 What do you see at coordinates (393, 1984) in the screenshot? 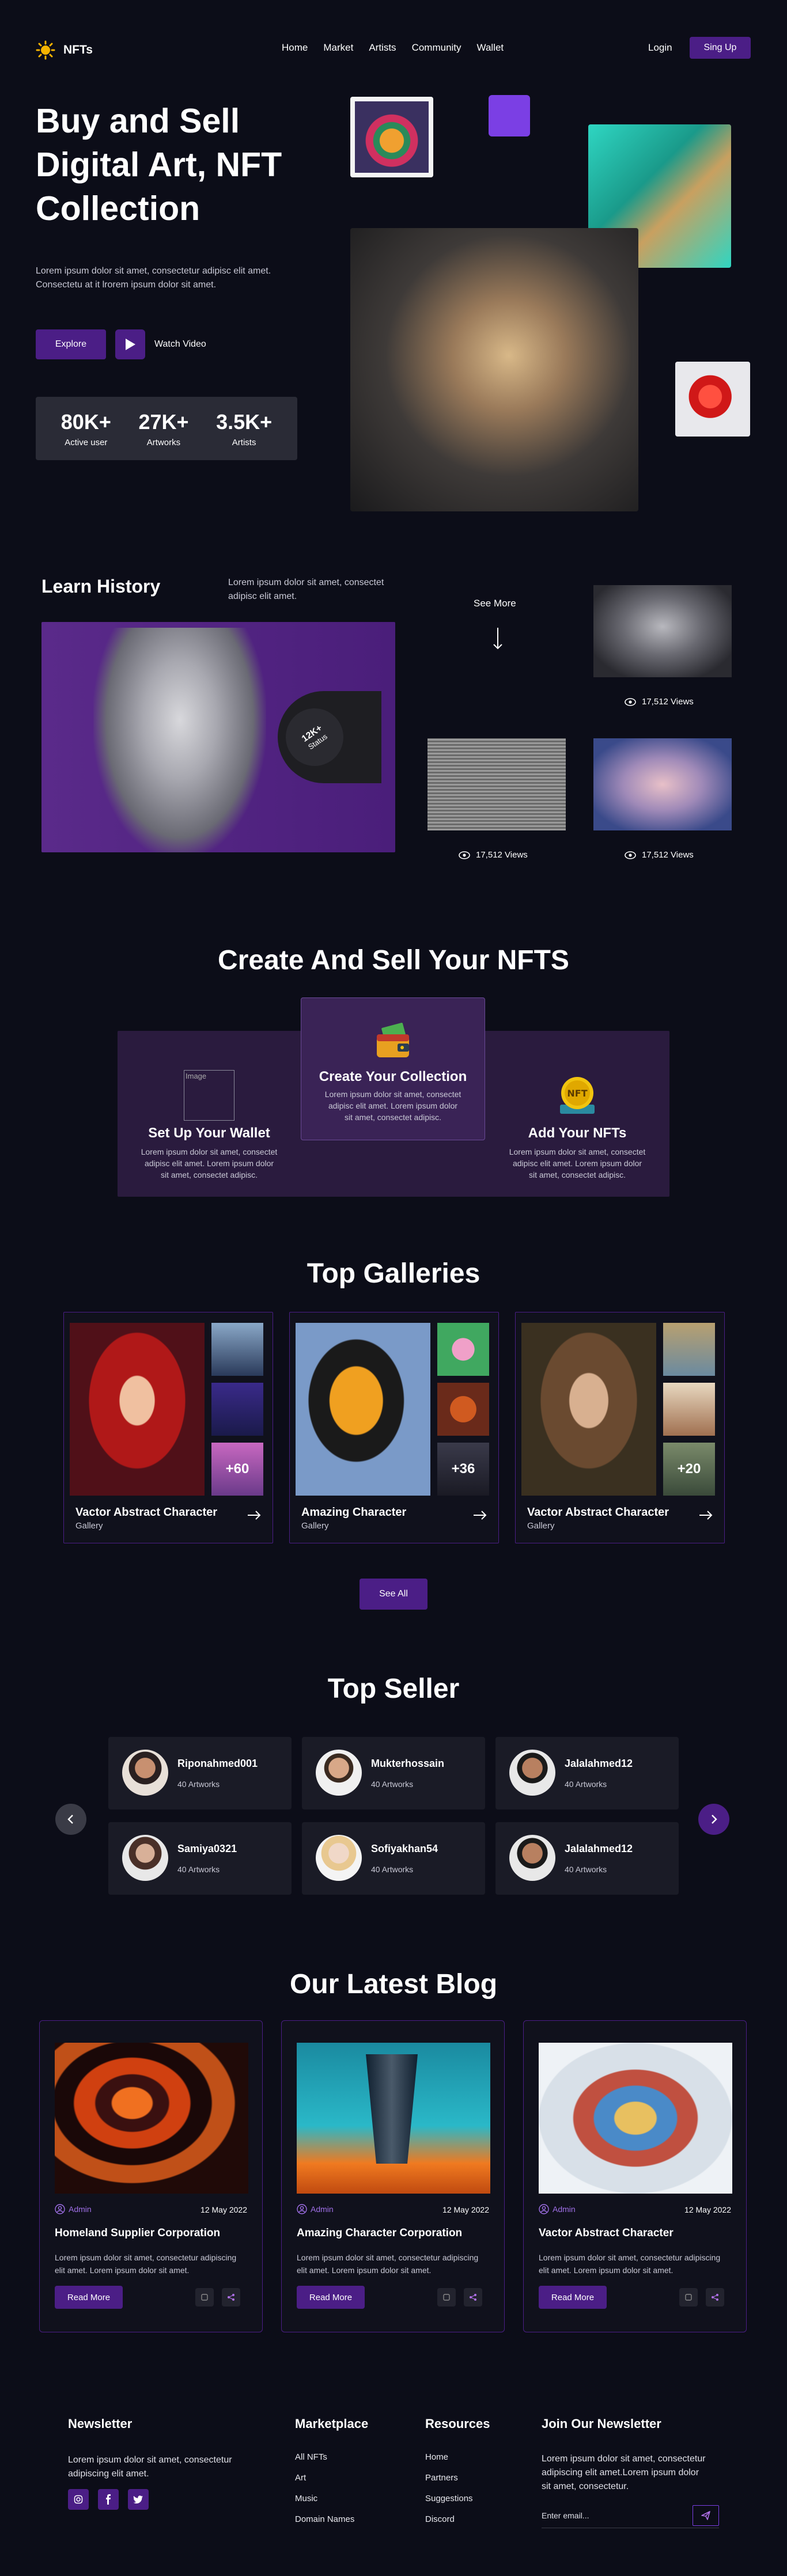
I see `blog-title: Our Latest Blog` at bounding box center [393, 1984].